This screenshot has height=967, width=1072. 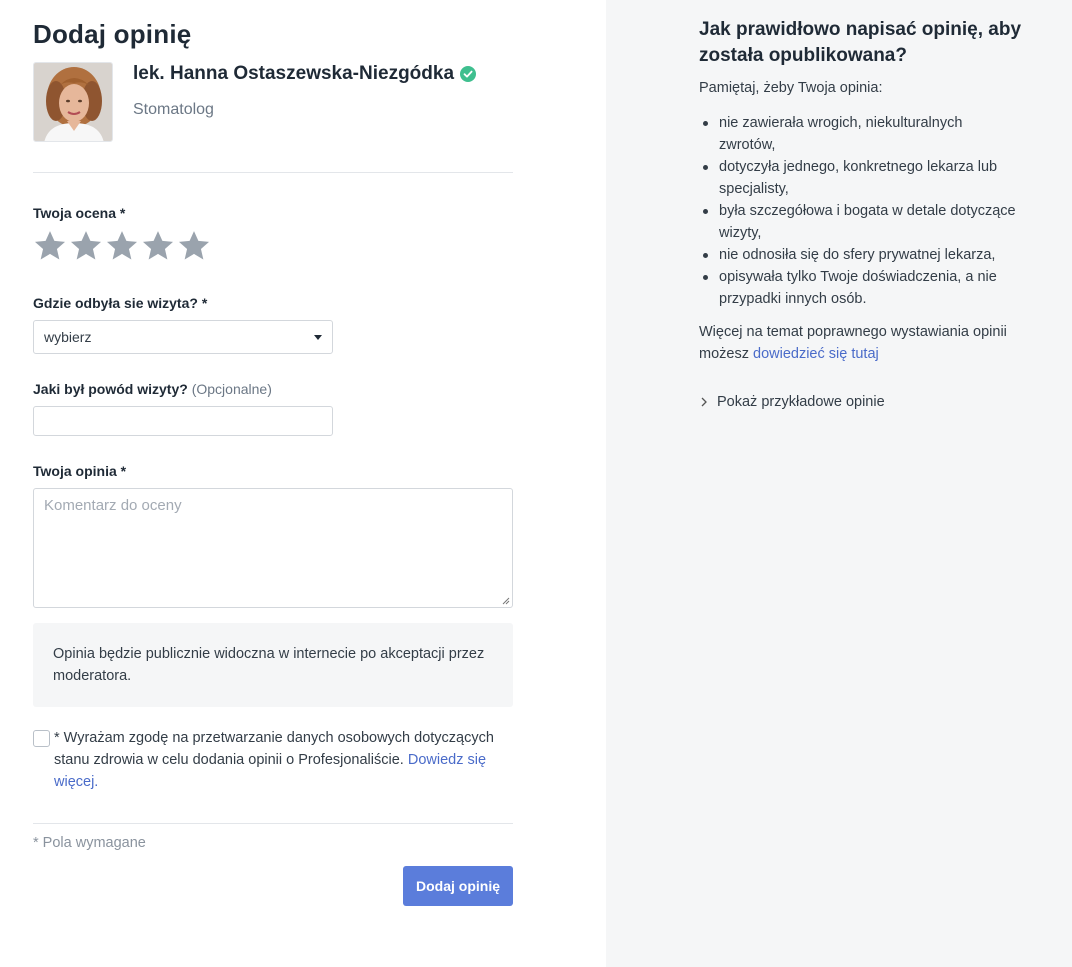 What do you see at coordinates (89, 843) in the screenshot?
I see `required-fields-note: * Pola wymagane` at bounding box center [89, 843].